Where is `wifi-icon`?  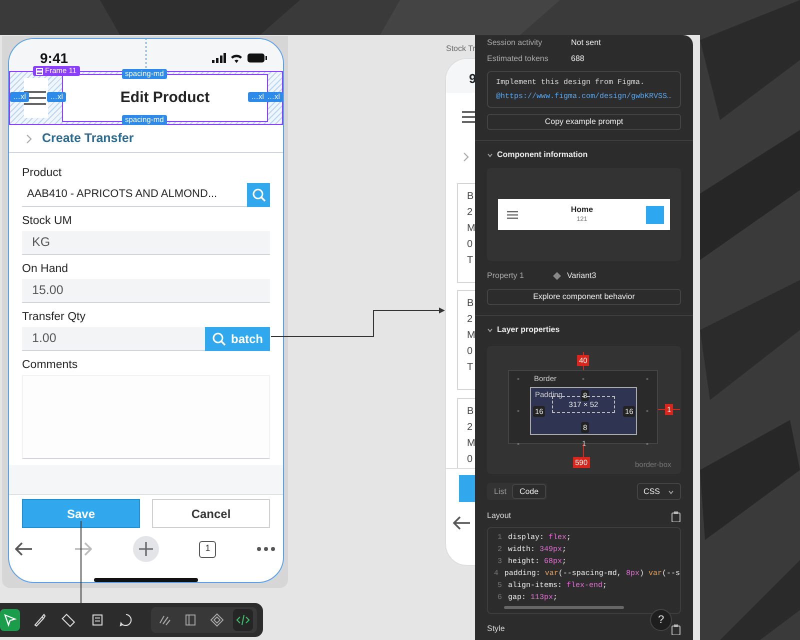
wifi-icon is located at coordinates (236, 58).